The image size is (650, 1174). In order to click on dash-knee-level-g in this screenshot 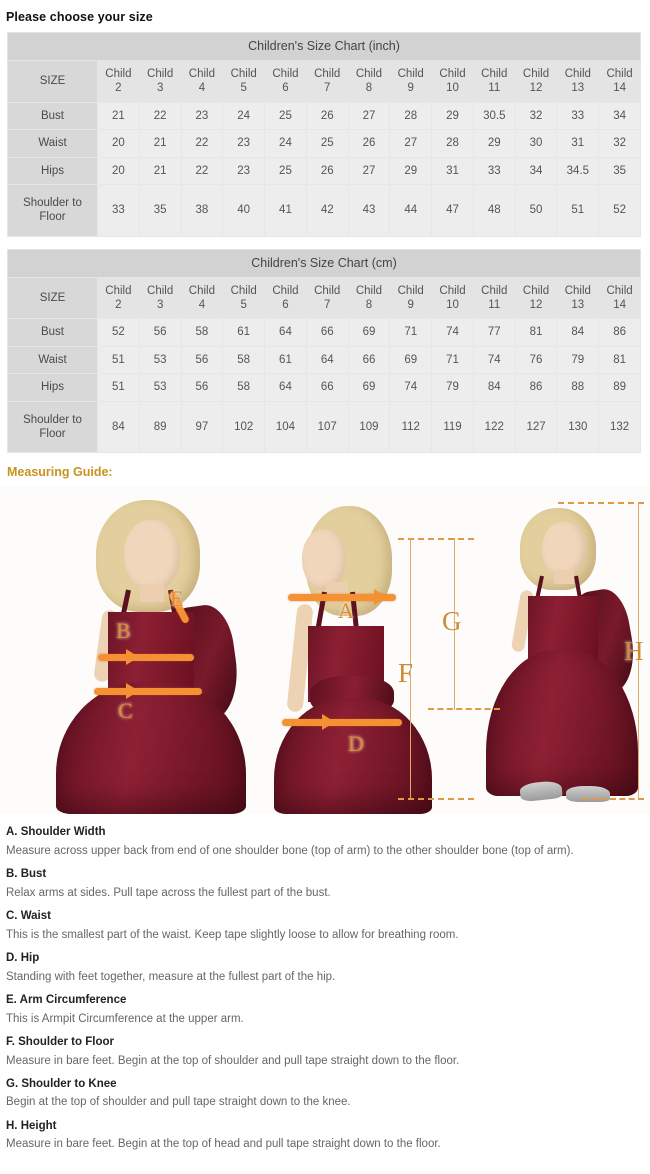, I will do `click(464, 709)`.